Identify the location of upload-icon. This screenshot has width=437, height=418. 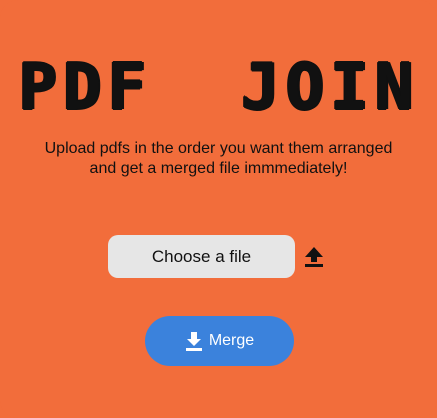
(314, 257).